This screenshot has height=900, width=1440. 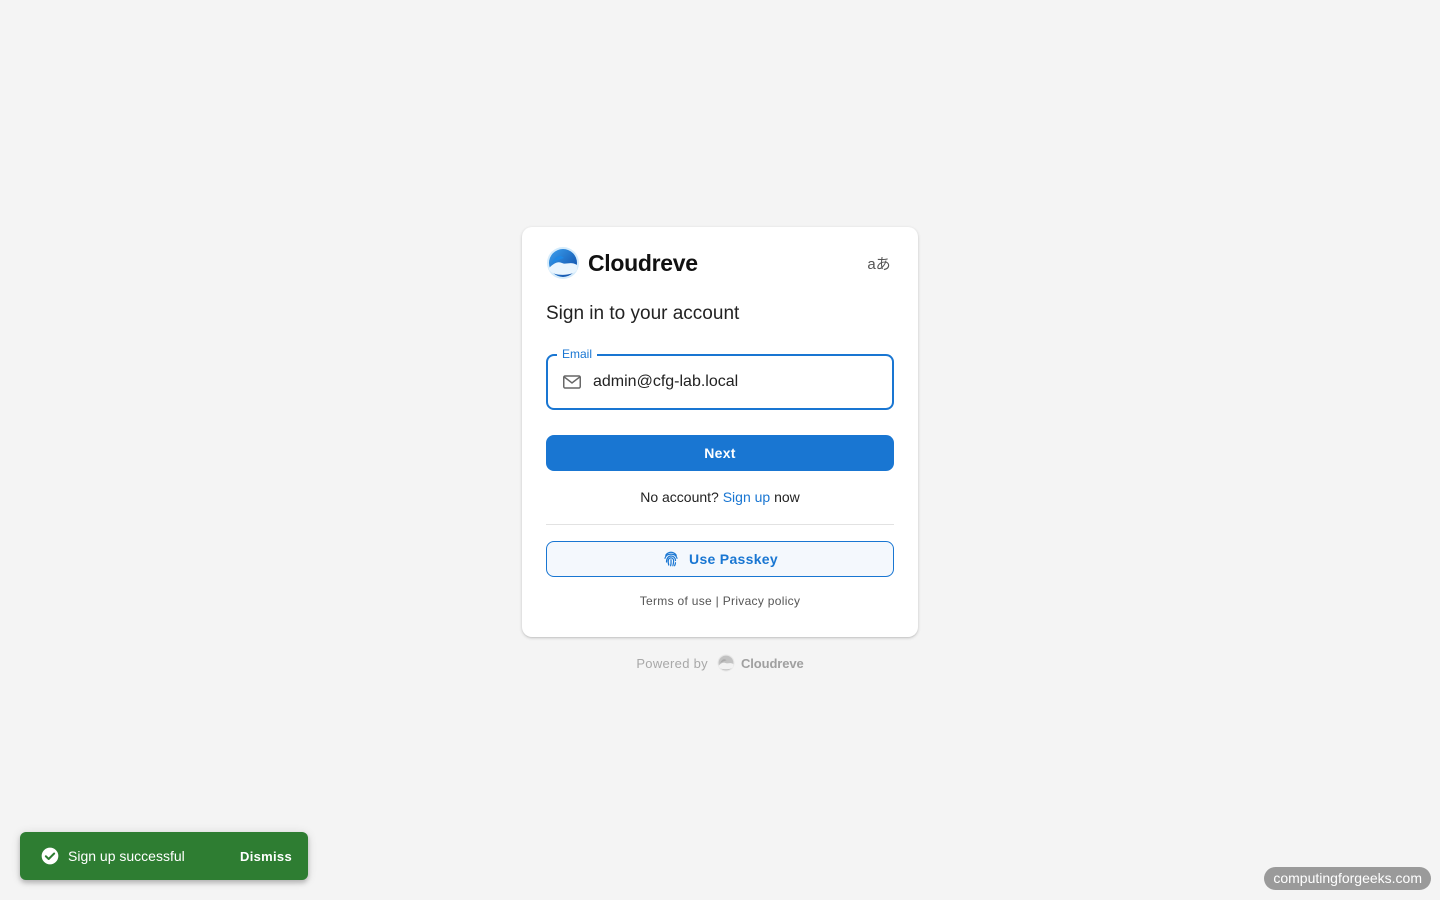 What do you see at coordinates (126, 856) in the screenshot?
I see `snackbar-message: Sign up successful` at bounding box center [126, 856].